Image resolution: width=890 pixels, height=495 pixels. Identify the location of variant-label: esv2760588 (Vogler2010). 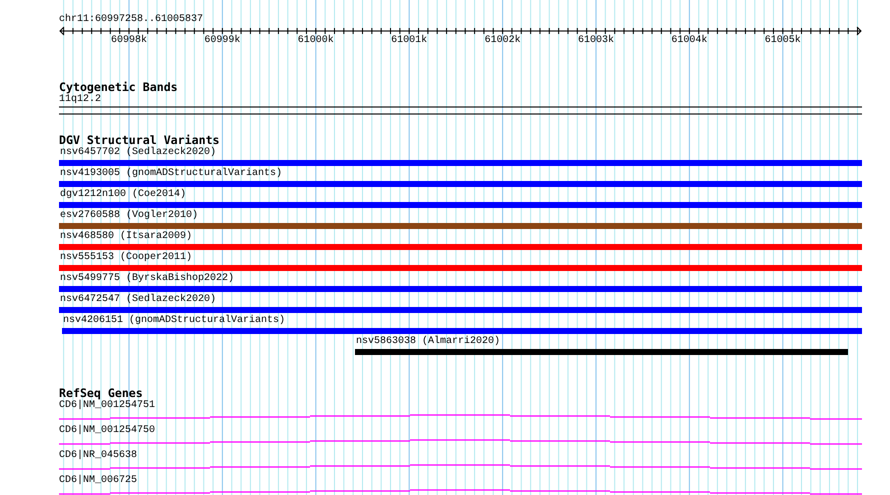
(129, 216).